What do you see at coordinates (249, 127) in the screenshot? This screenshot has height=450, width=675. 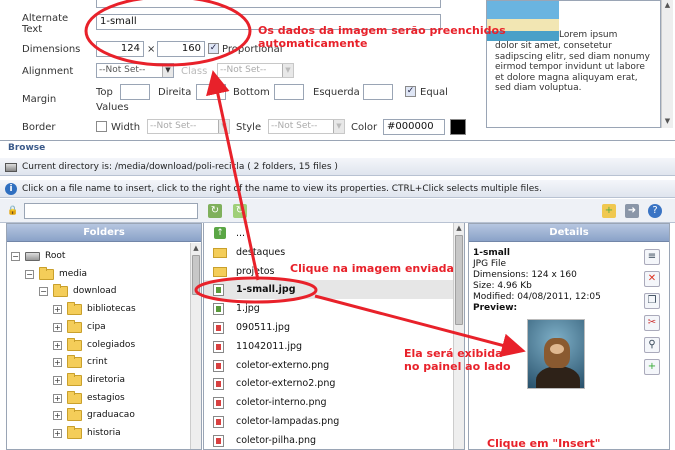 I see `border-style-label: Style` at bounding box center [249, 127].